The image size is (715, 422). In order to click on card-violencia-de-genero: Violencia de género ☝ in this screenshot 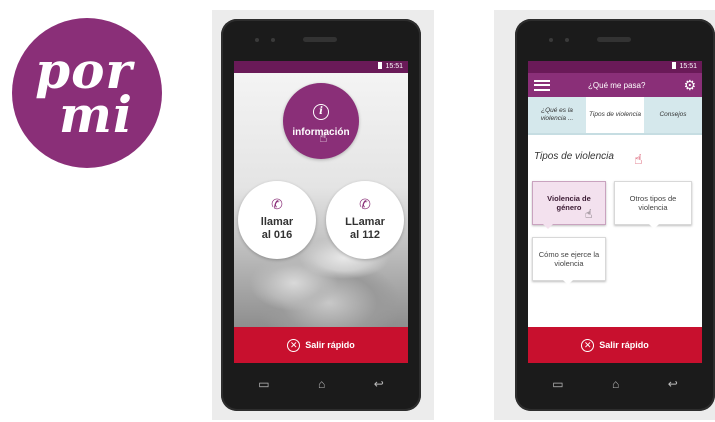, I will do `click(569, 205)`.